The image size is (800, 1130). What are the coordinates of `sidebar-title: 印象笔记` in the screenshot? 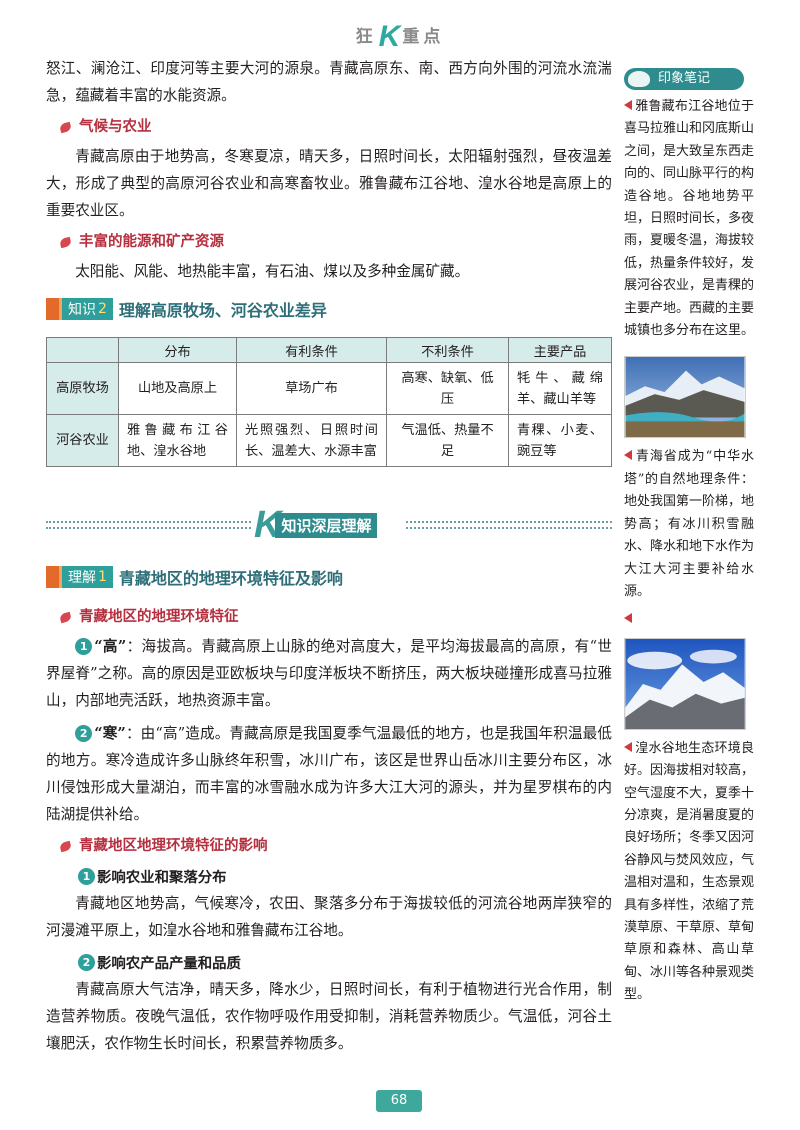 It's located at (684, 79).